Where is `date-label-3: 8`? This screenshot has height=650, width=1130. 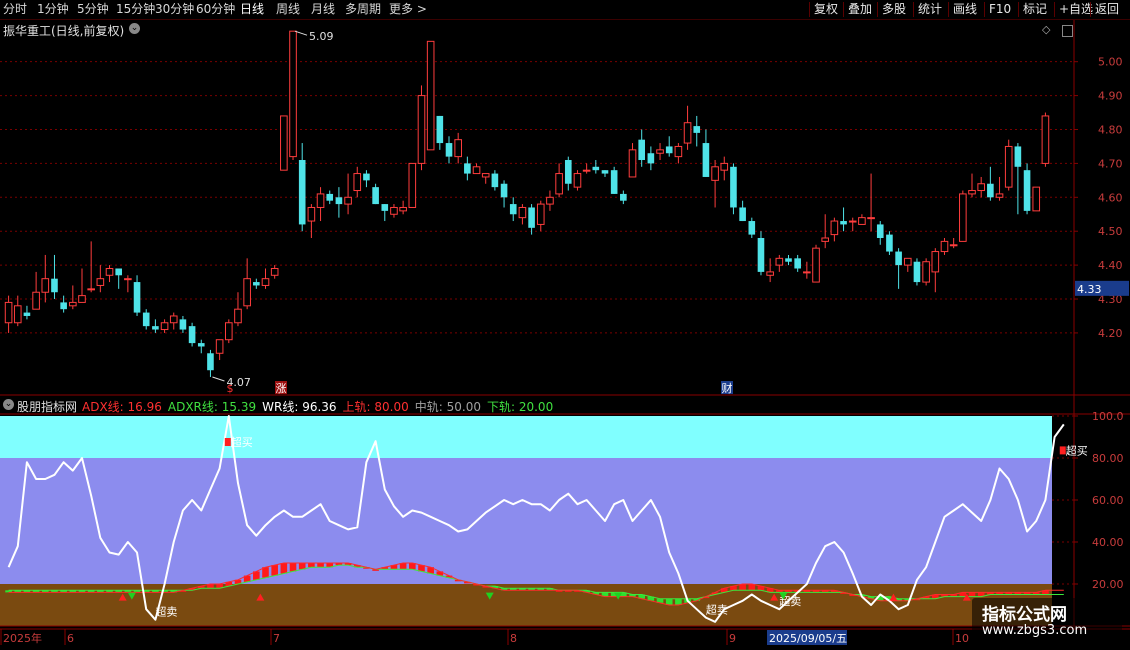
date-label-3: 8 is located at coordinates (513, 638).